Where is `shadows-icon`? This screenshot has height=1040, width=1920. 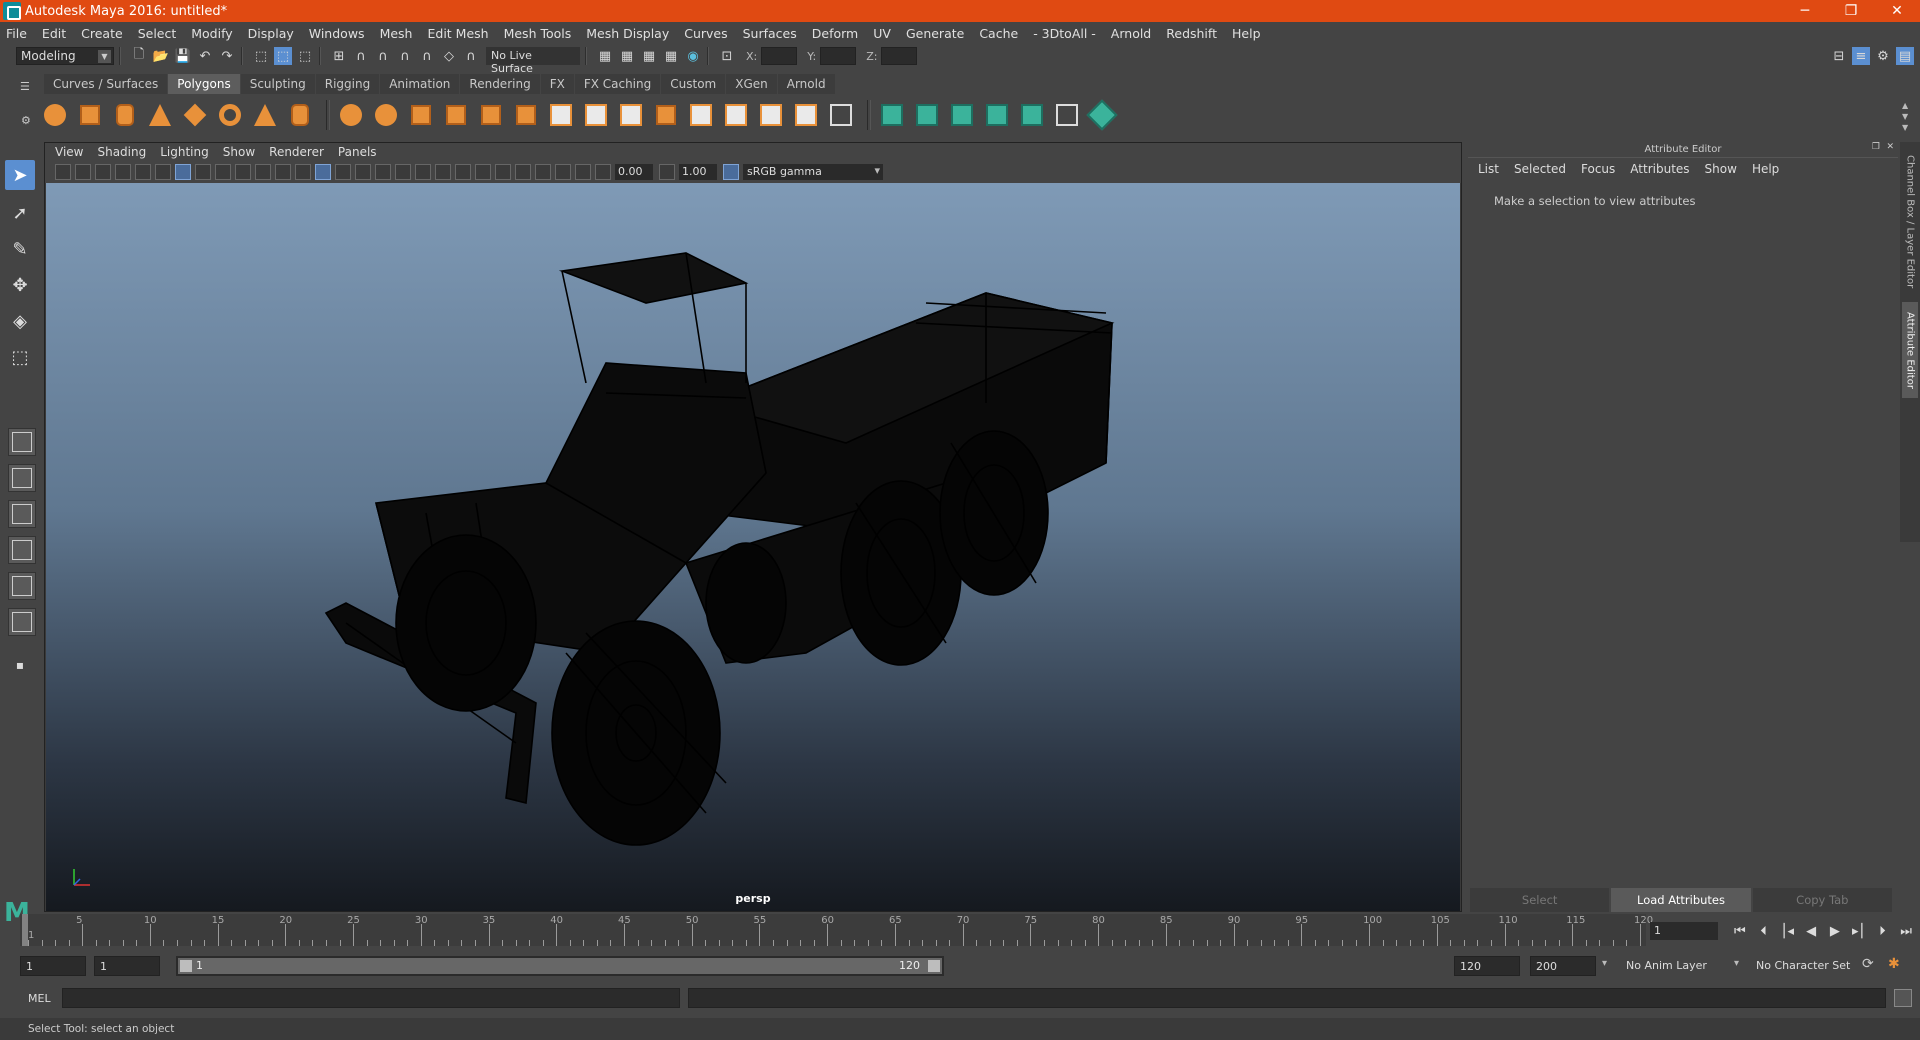
shadows-icon is located at coordinates (423, 172).